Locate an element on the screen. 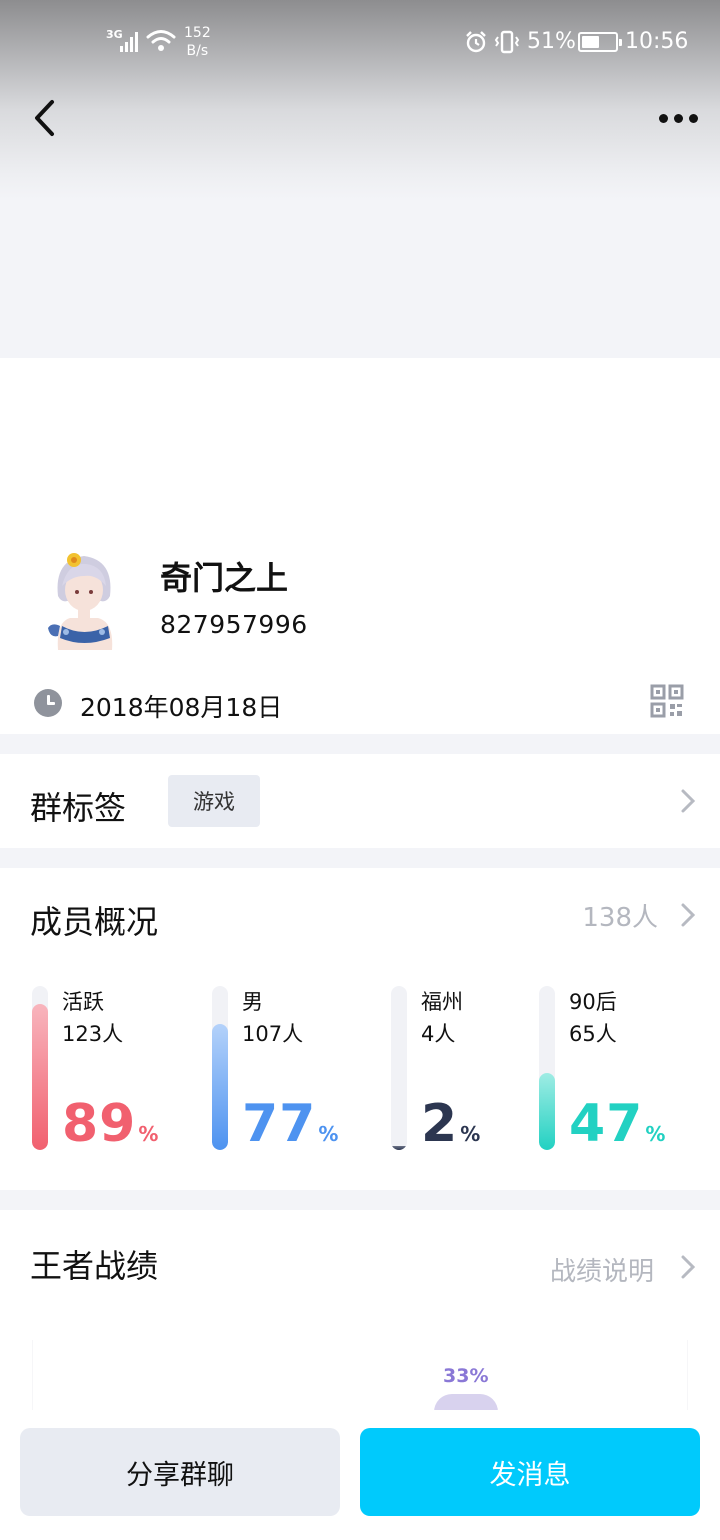 This screenshot has height=1540, width=720. member-count: 138人 is located at coordinates (620, 918).